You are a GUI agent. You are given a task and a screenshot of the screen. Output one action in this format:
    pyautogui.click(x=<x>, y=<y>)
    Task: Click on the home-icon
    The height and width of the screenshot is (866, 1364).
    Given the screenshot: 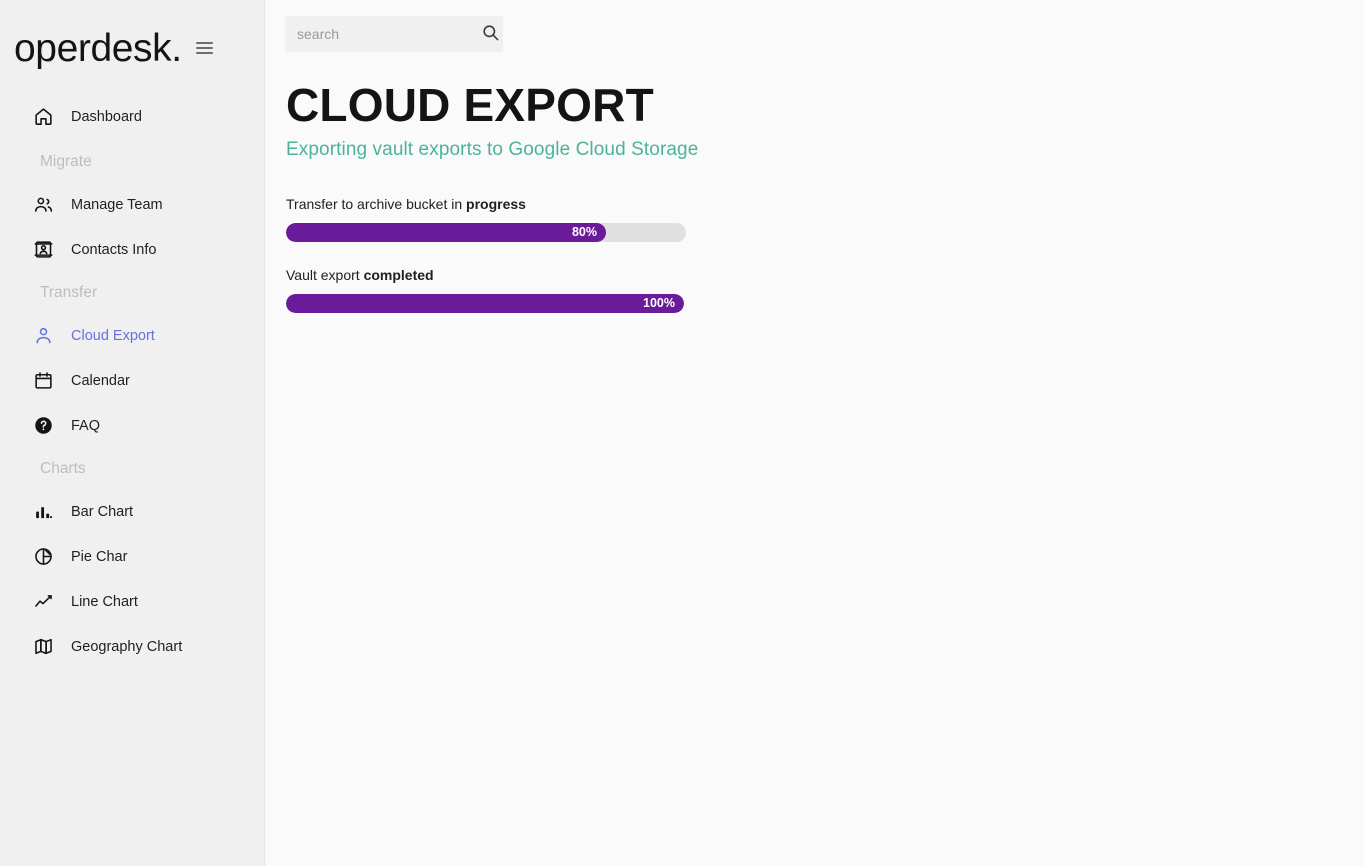 What is the action you would take?
    pyautogui.click(x=43, y=117)
    